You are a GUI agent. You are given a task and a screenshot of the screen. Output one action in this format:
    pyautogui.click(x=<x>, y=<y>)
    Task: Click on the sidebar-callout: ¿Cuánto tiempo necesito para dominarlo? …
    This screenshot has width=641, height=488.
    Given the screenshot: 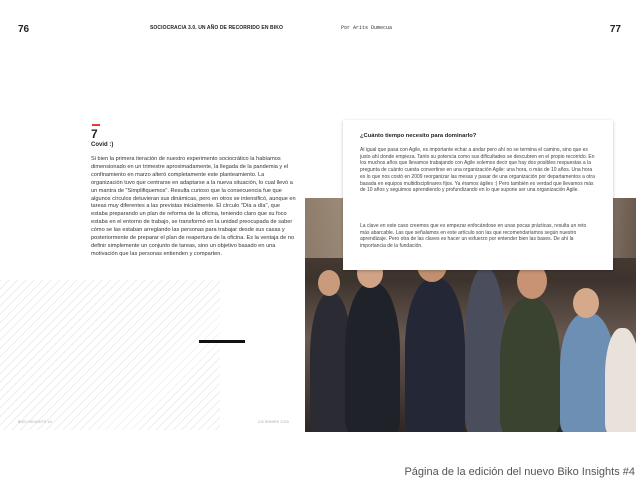 What is the action you would take?
    pyautogui.click(x=478, y=195)
    